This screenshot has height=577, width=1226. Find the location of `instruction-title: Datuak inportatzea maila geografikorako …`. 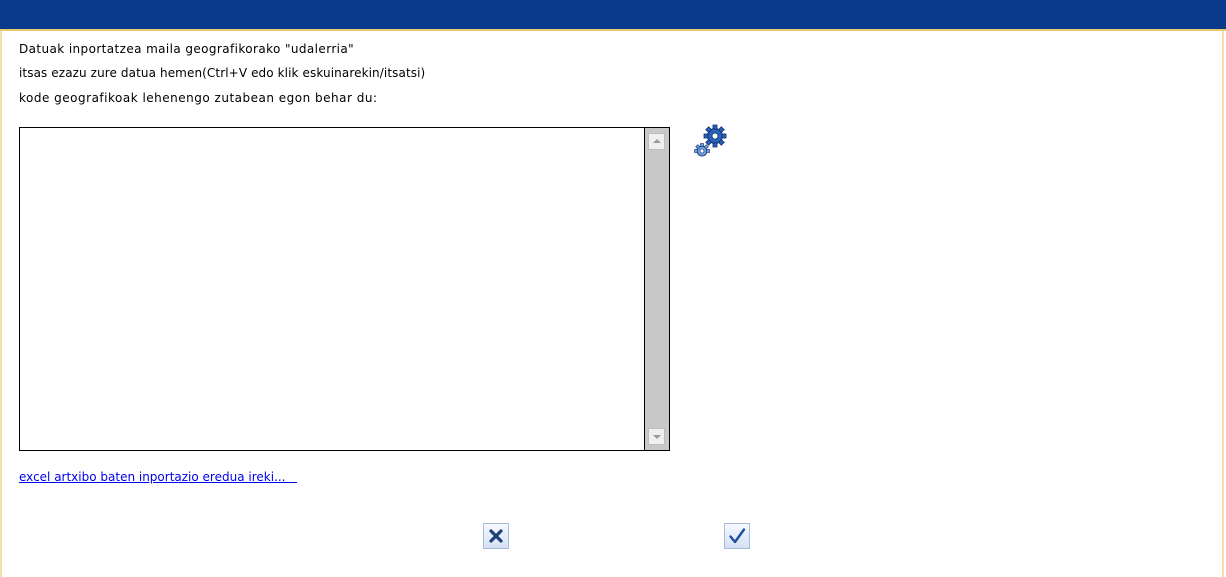

instruction-title: Datuak inportatzea maila geografikorako … is located at coordinates (187, 49).